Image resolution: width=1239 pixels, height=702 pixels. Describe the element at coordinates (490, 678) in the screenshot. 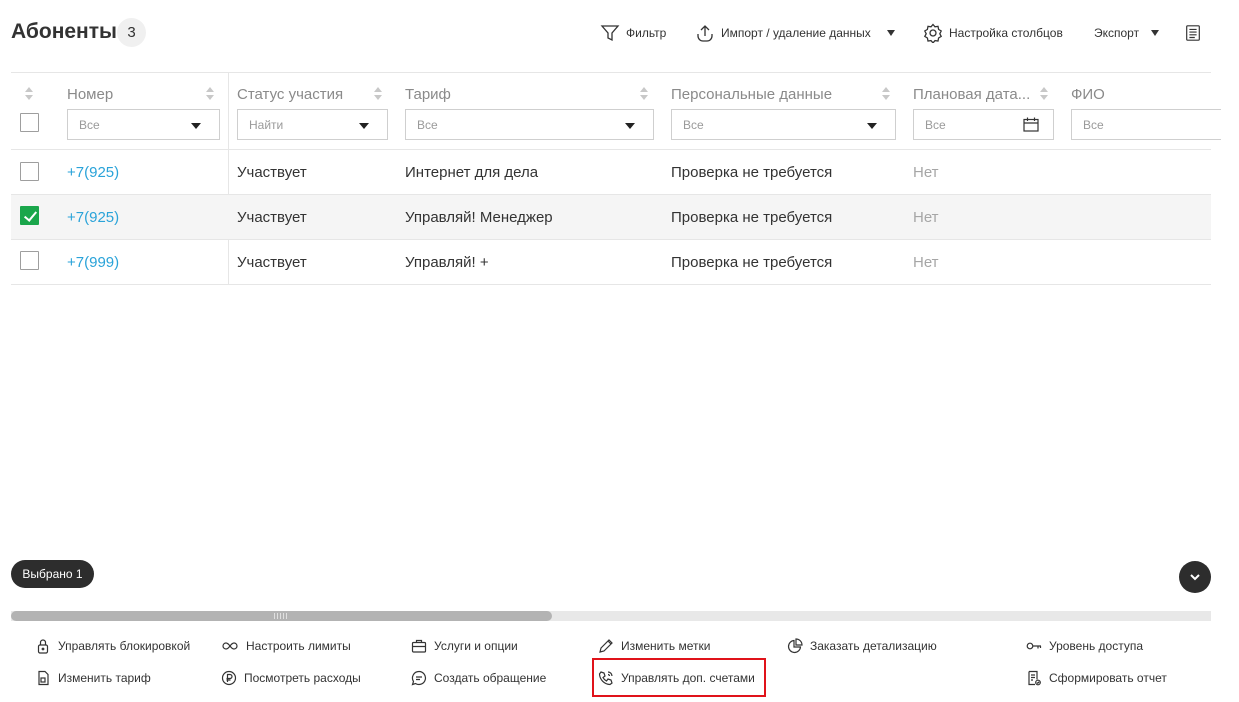

I see `create-request-label: Создать обращение` at that location.